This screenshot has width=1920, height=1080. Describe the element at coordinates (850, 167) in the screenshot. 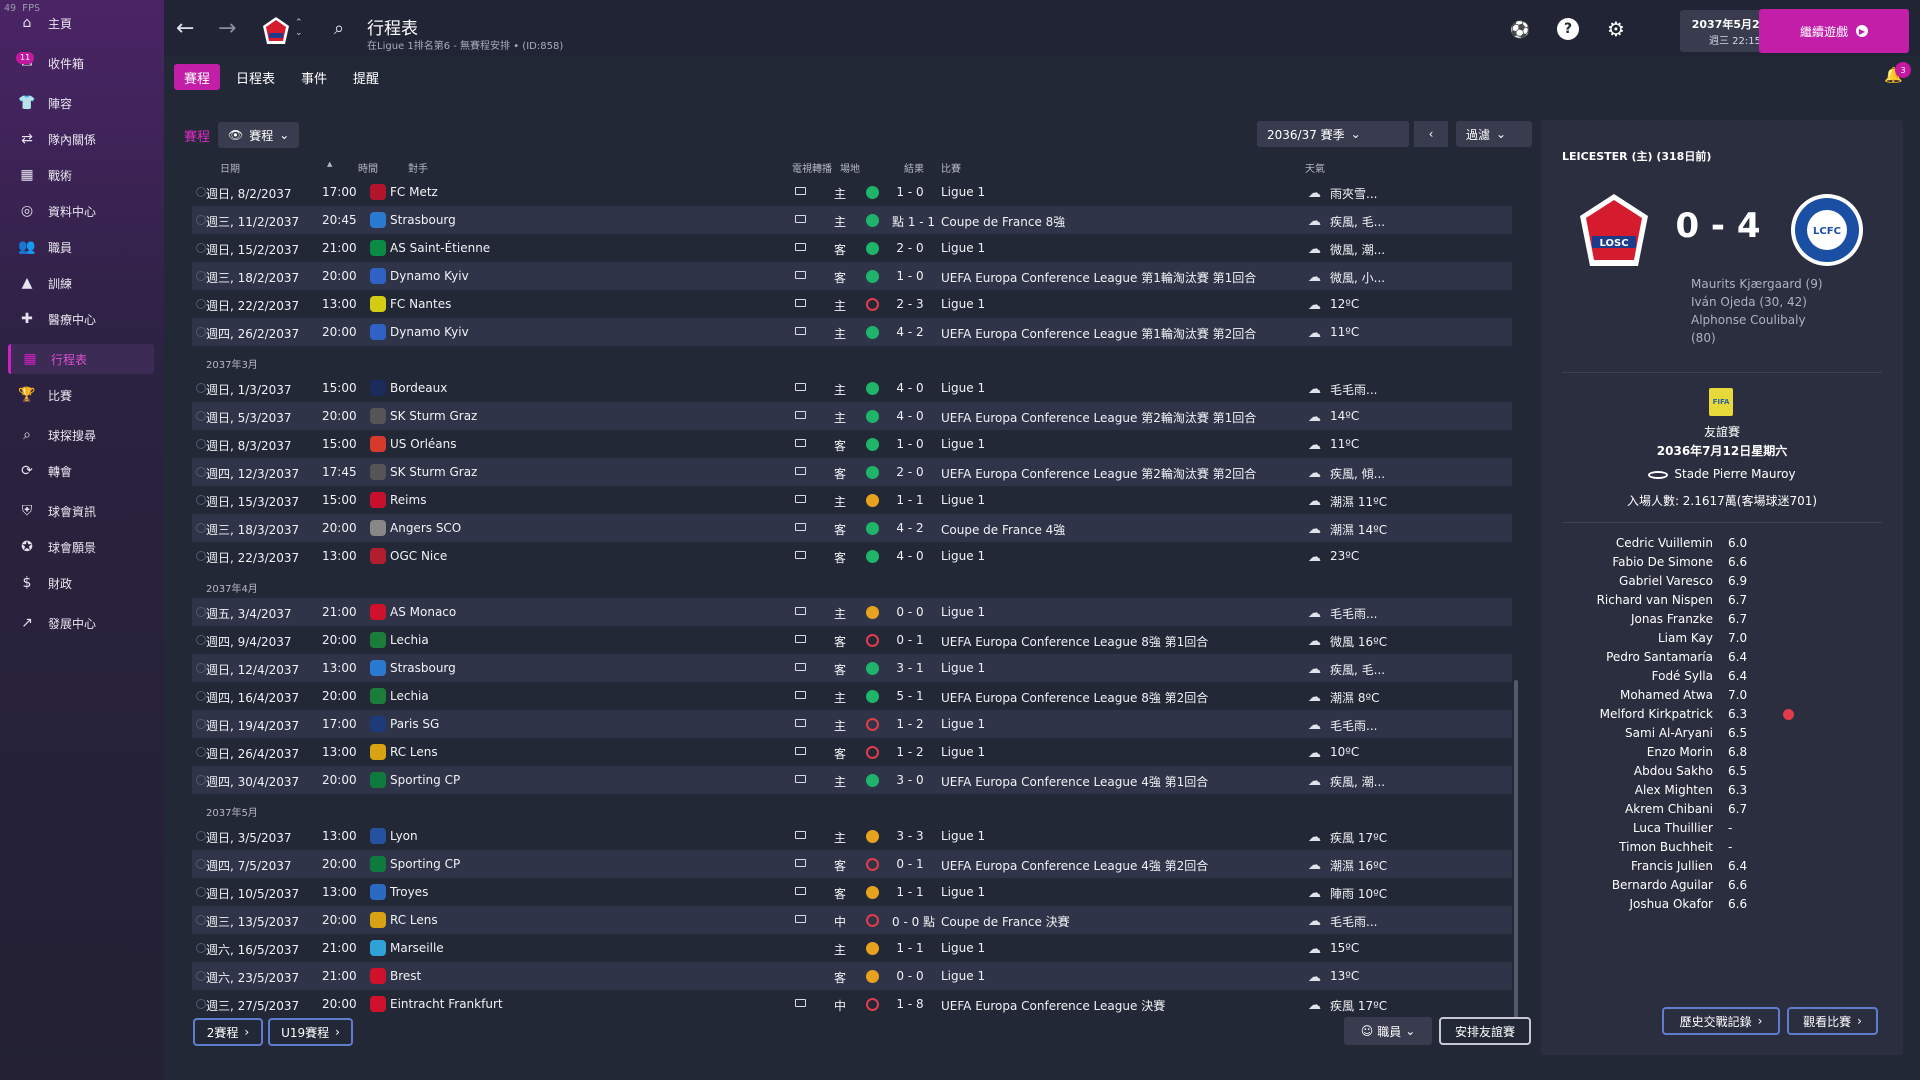

I see `col-venue: 場地` at that location.